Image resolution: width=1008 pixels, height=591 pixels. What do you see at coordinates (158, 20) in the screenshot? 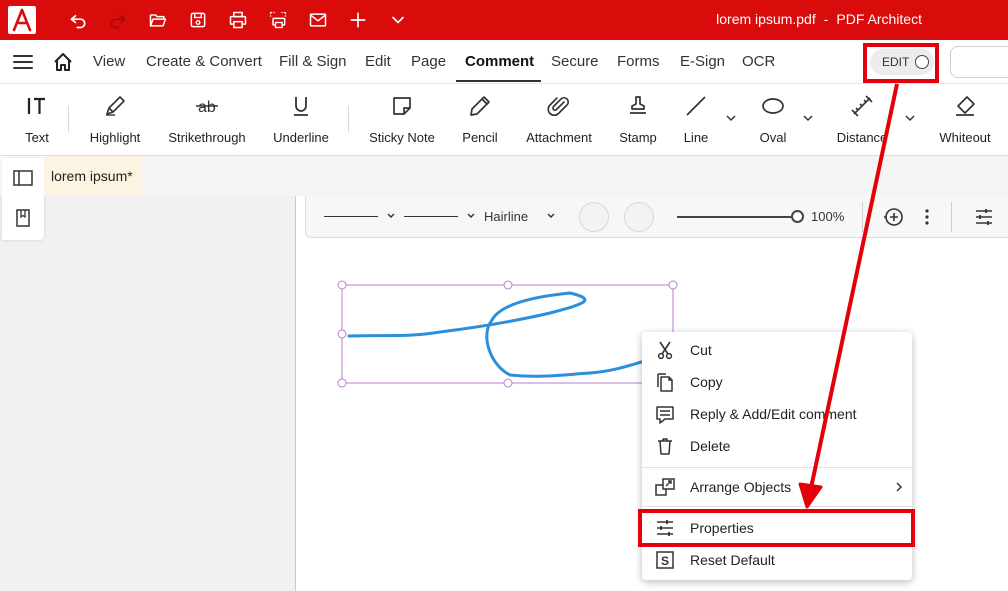
I see `open-folder-icon` at bounding box center [158, 20].